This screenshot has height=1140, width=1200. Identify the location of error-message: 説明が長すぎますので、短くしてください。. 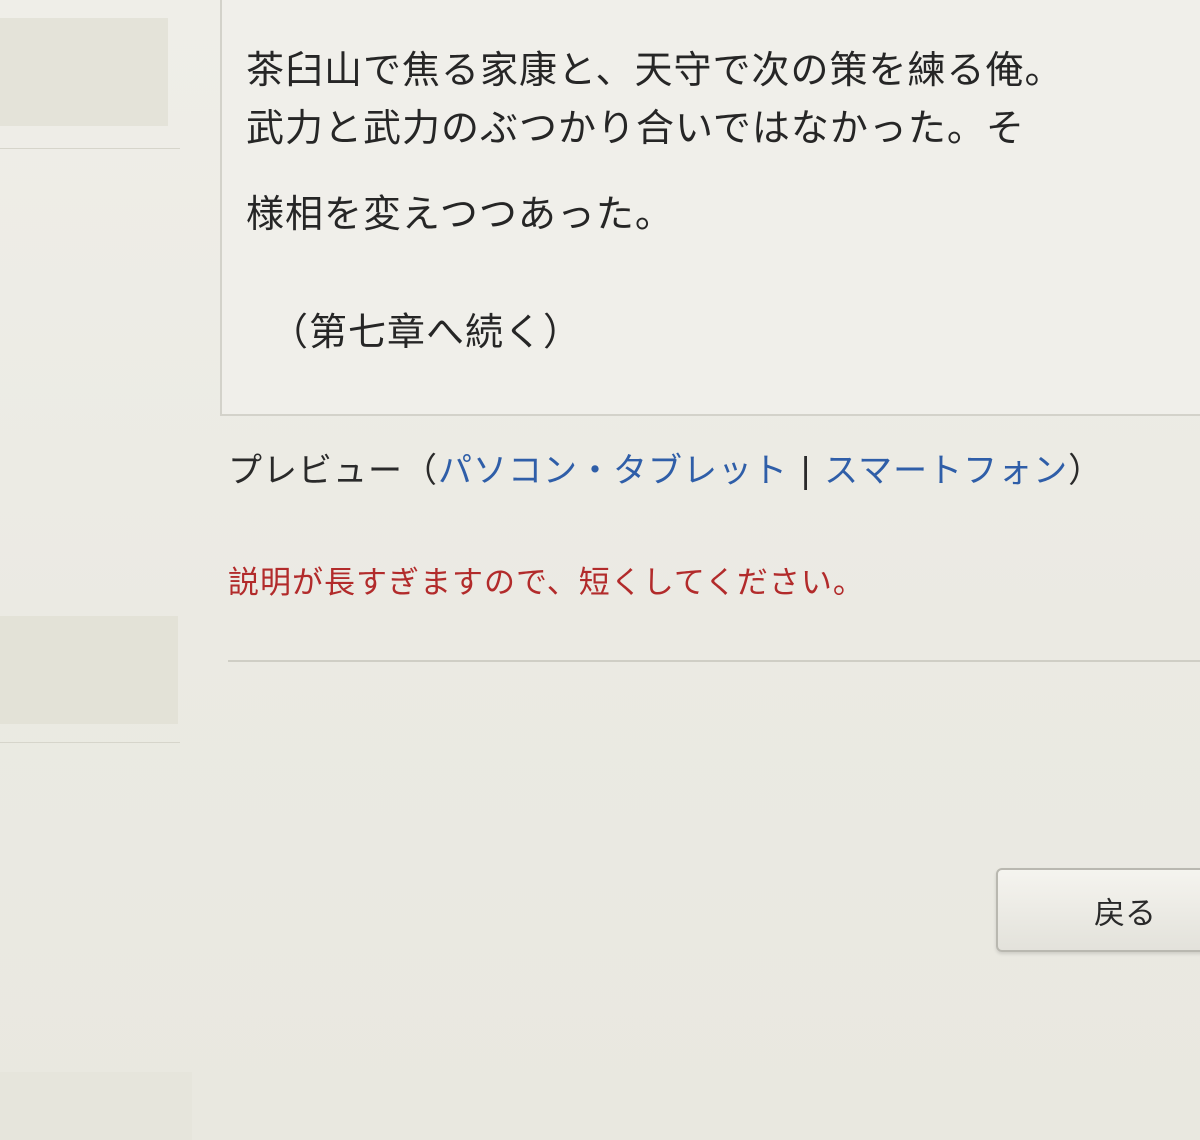
(546, 583).